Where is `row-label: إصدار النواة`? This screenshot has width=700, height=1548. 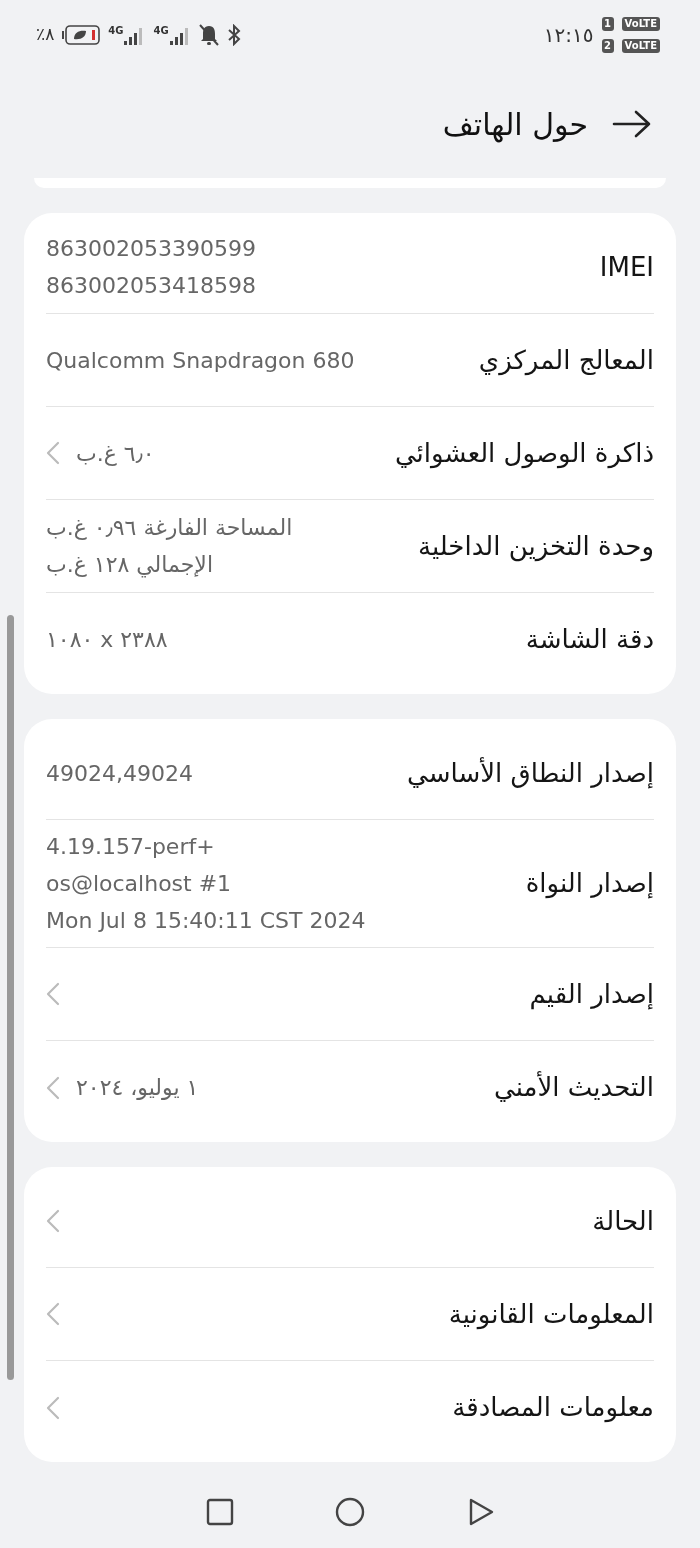
row-label: إصدار النواة is located at coordinates (589, 884).